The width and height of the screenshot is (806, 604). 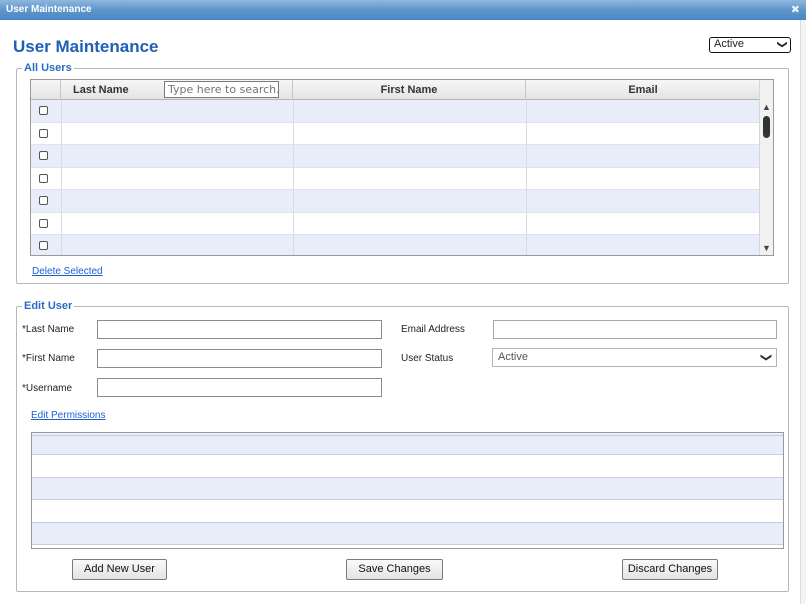 What do you see at coordinates (48, 358) in the screenshot?
I see `first-name-label: *First Name` at bounding box center [48, 358].